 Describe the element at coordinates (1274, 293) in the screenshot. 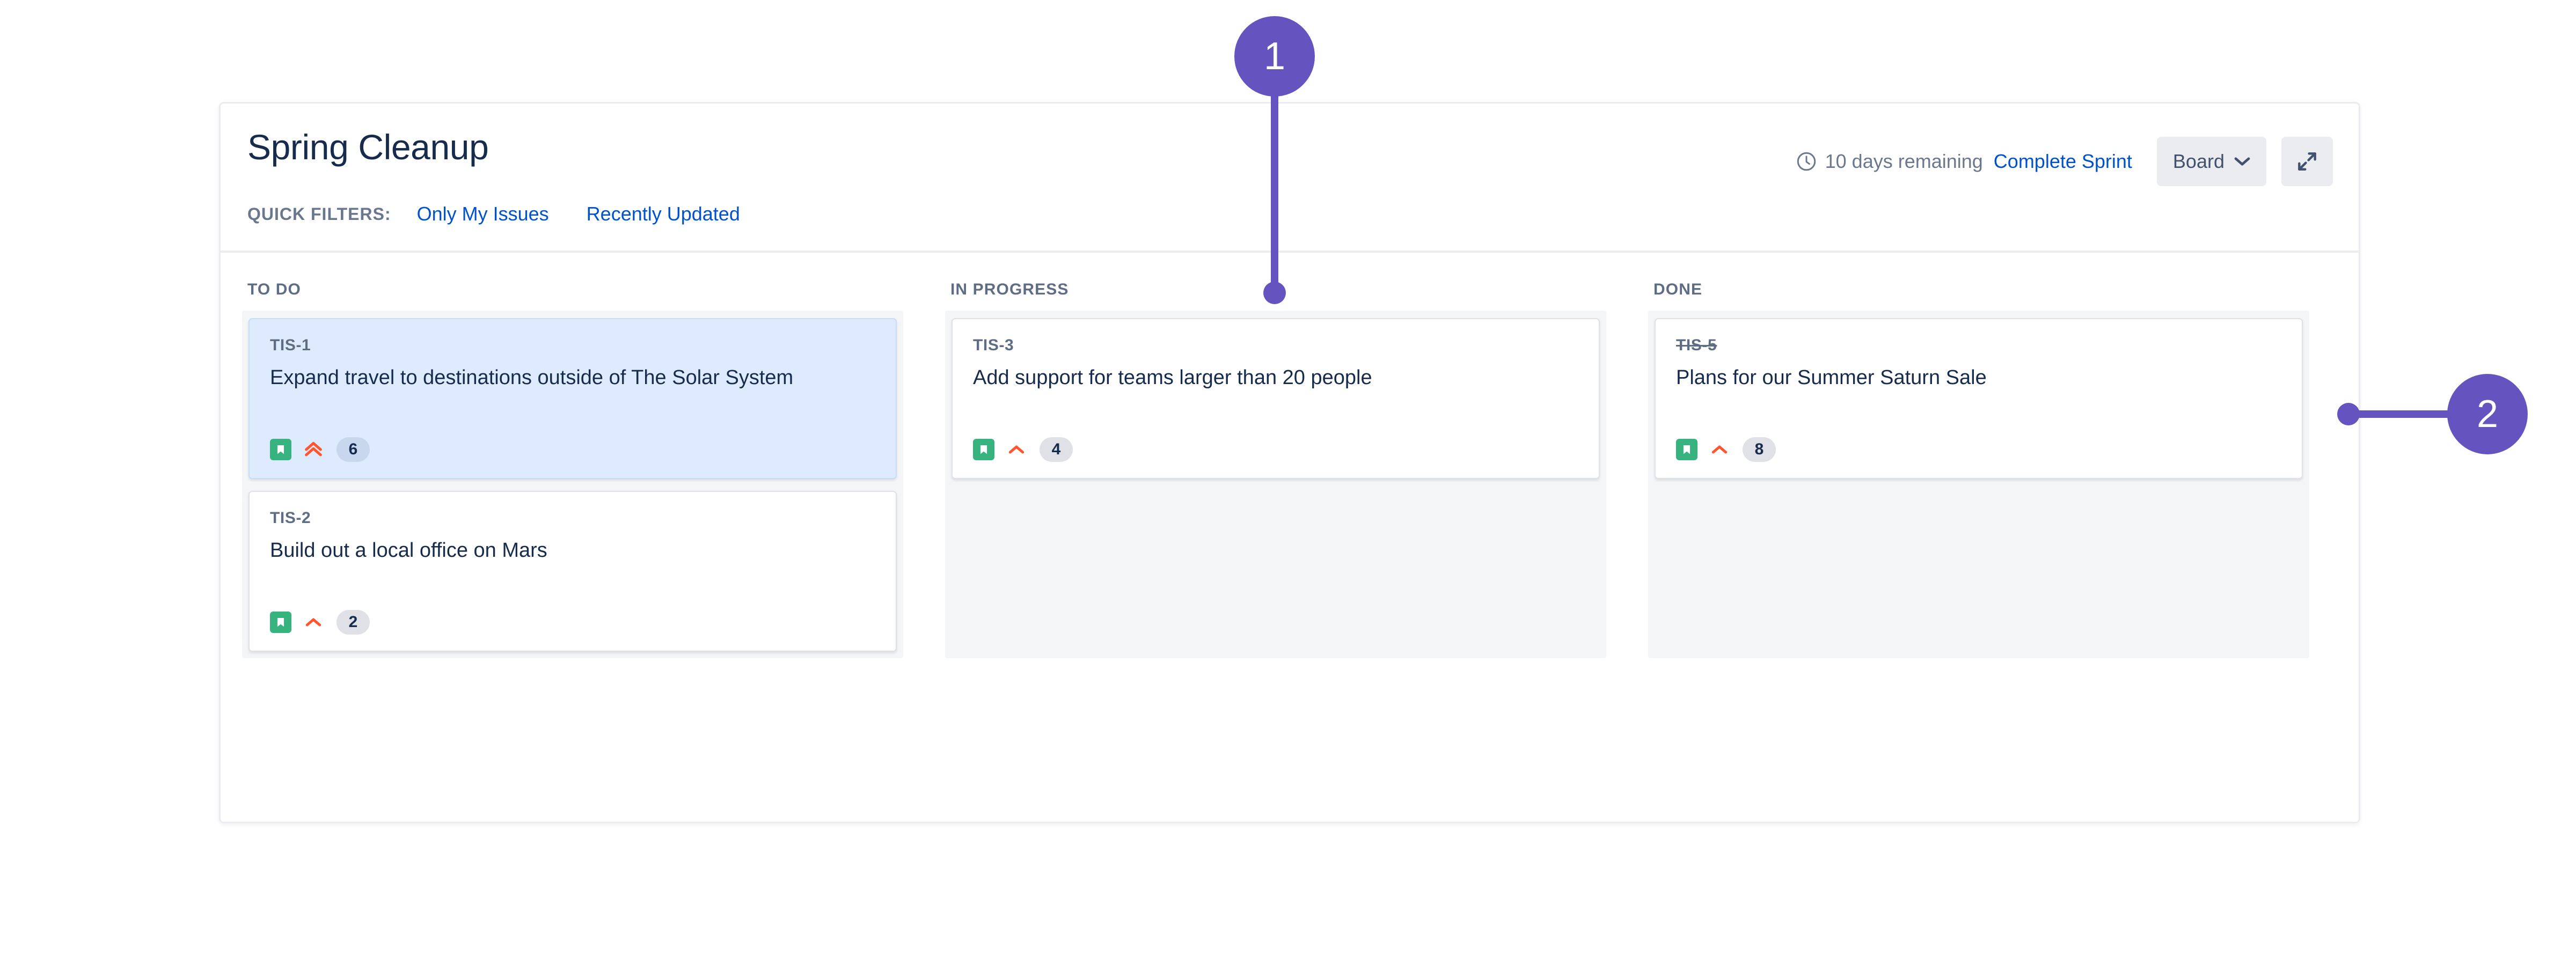

I see `annotation-1-anchor-dot` at that location.